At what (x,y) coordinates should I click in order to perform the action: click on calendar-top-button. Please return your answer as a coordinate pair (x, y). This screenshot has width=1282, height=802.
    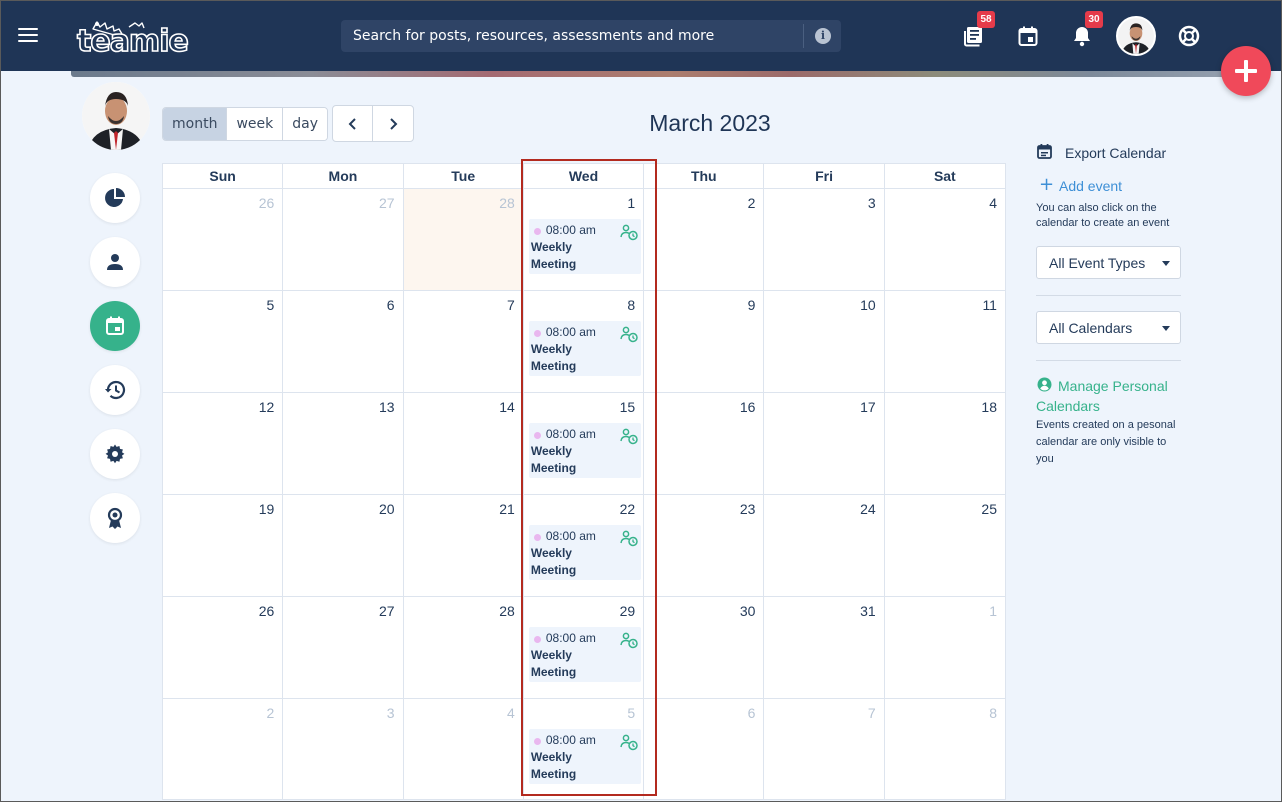
    Looking at the image, I should click on (1028, 36).